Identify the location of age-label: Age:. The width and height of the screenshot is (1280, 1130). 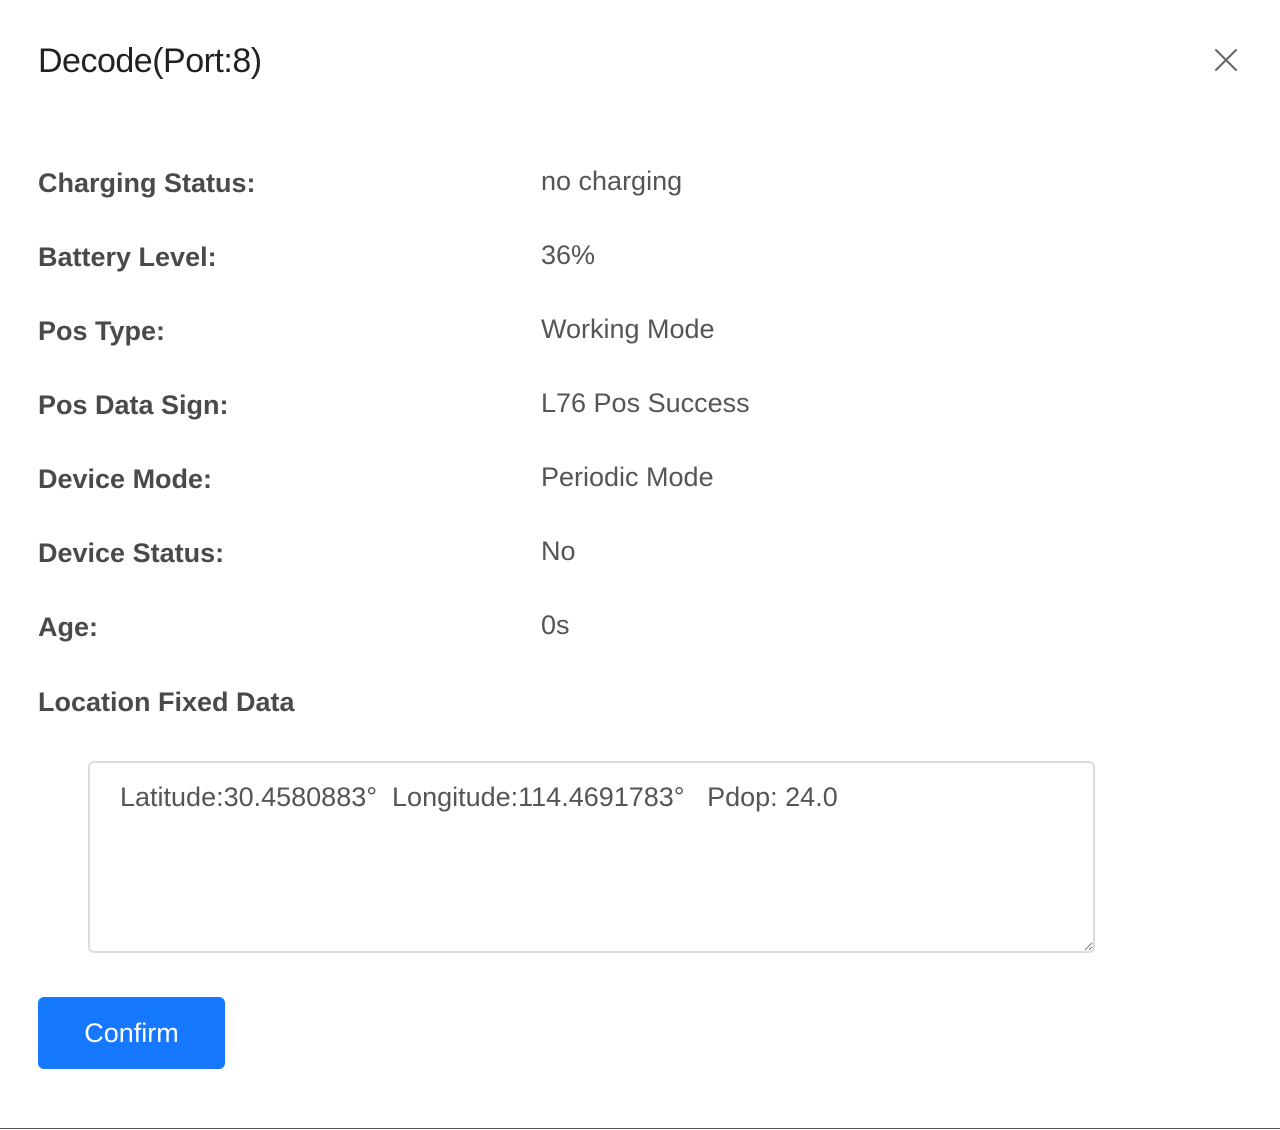
(68, 627).